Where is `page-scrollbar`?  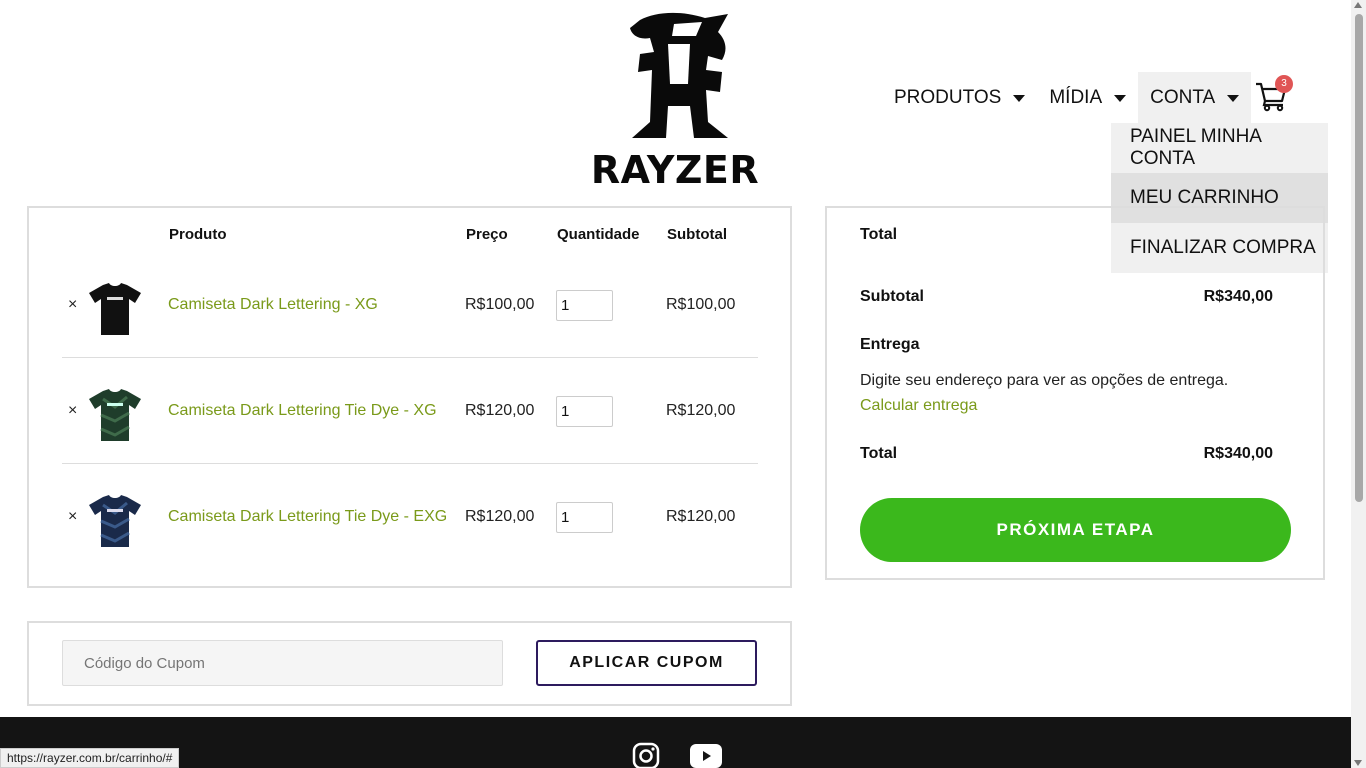
page-scrollbar is located at coordinates (1358, 384).